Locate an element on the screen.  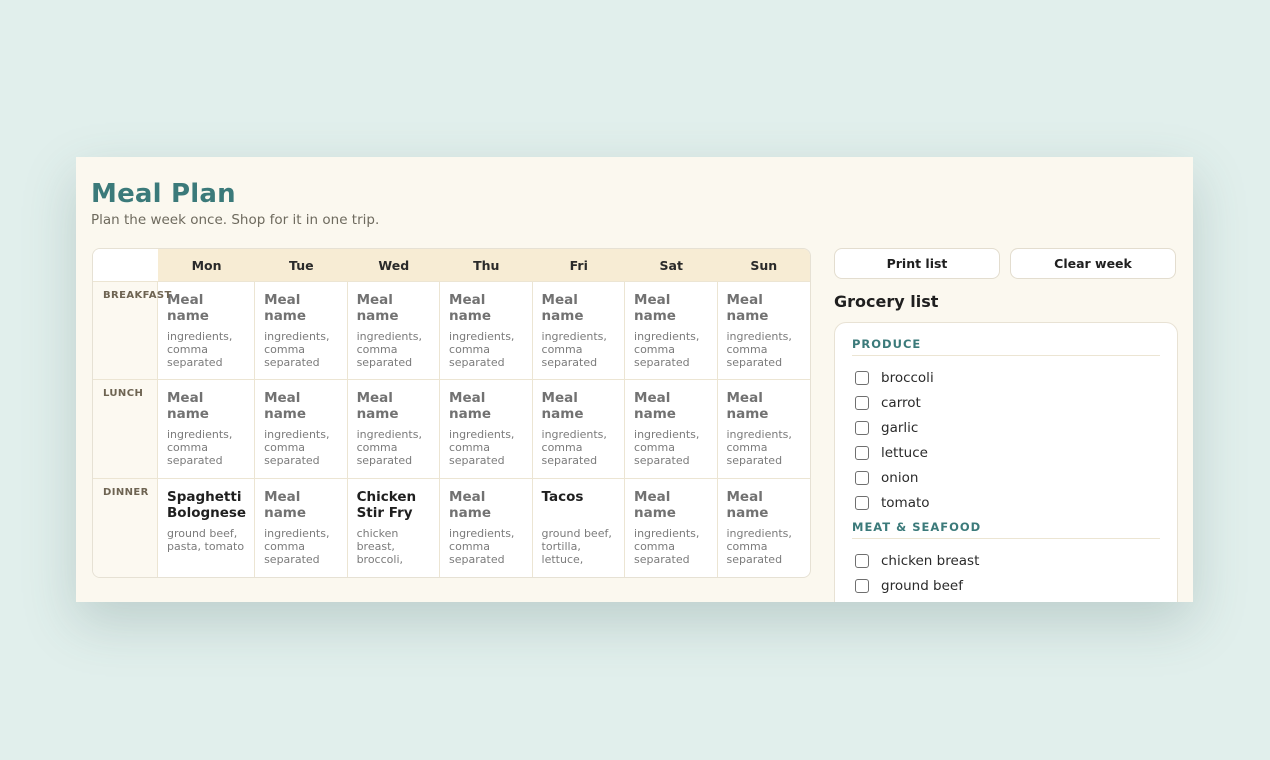
day-header-wed: Wed is located at coordinates (394, 265).